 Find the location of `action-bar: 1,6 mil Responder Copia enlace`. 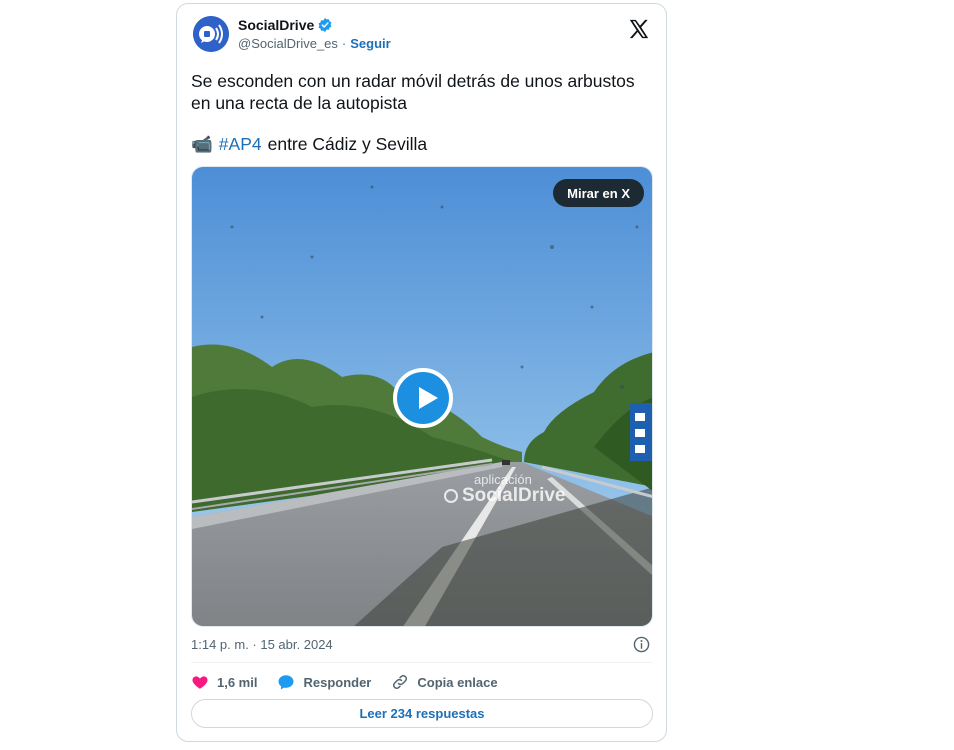

action-bar: 1,6 mil Responder Copia enlace is located at coordinates (354, 682).